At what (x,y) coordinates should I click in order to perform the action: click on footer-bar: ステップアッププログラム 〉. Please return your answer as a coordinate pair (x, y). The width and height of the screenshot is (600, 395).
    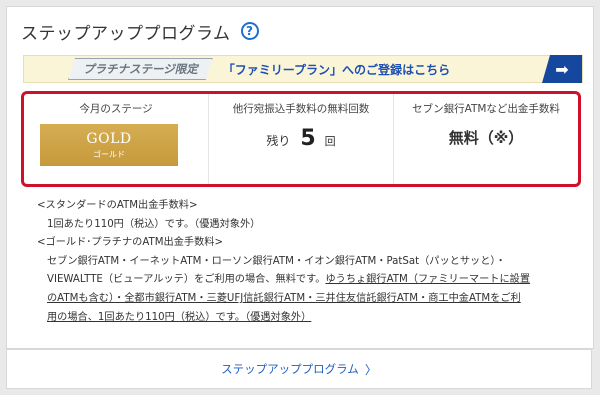
    Looking at the image, I should click on (299, 369).